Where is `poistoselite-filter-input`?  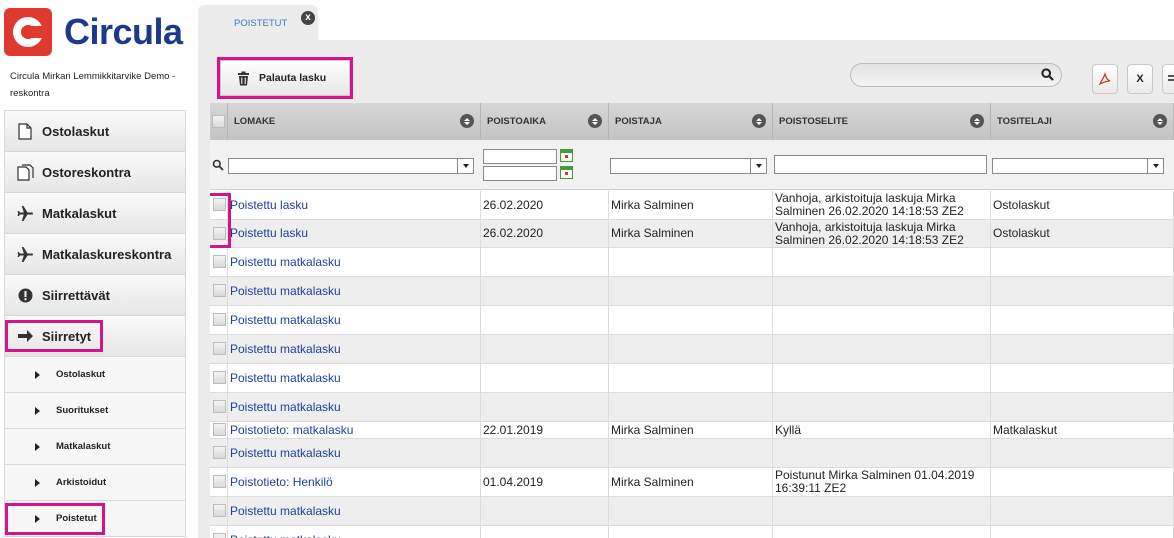 poistoselite-filter-input is located at coordinates (880, 164).